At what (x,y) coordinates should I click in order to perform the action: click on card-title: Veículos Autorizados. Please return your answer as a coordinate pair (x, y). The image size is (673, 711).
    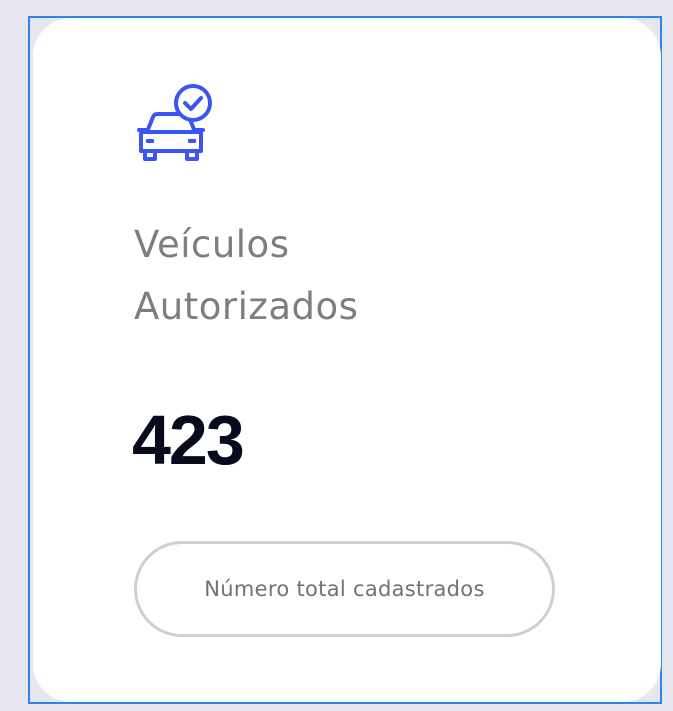
    Looking at the image, I should click on (246, 276).